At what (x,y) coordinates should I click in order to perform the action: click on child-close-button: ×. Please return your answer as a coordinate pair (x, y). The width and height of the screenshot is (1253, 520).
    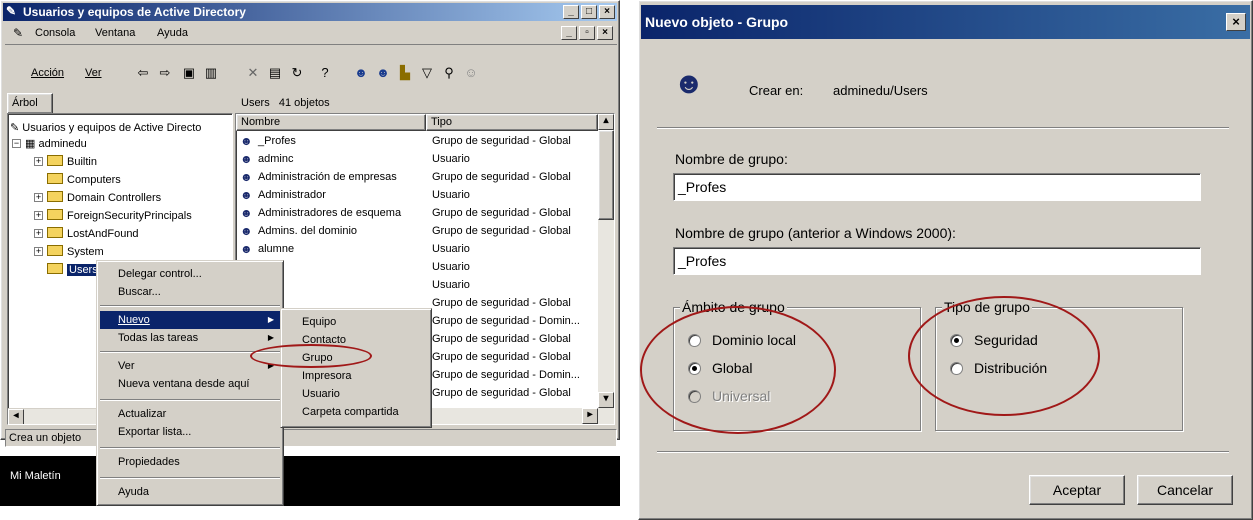
    Looking at the image, I should click on (605, 33).